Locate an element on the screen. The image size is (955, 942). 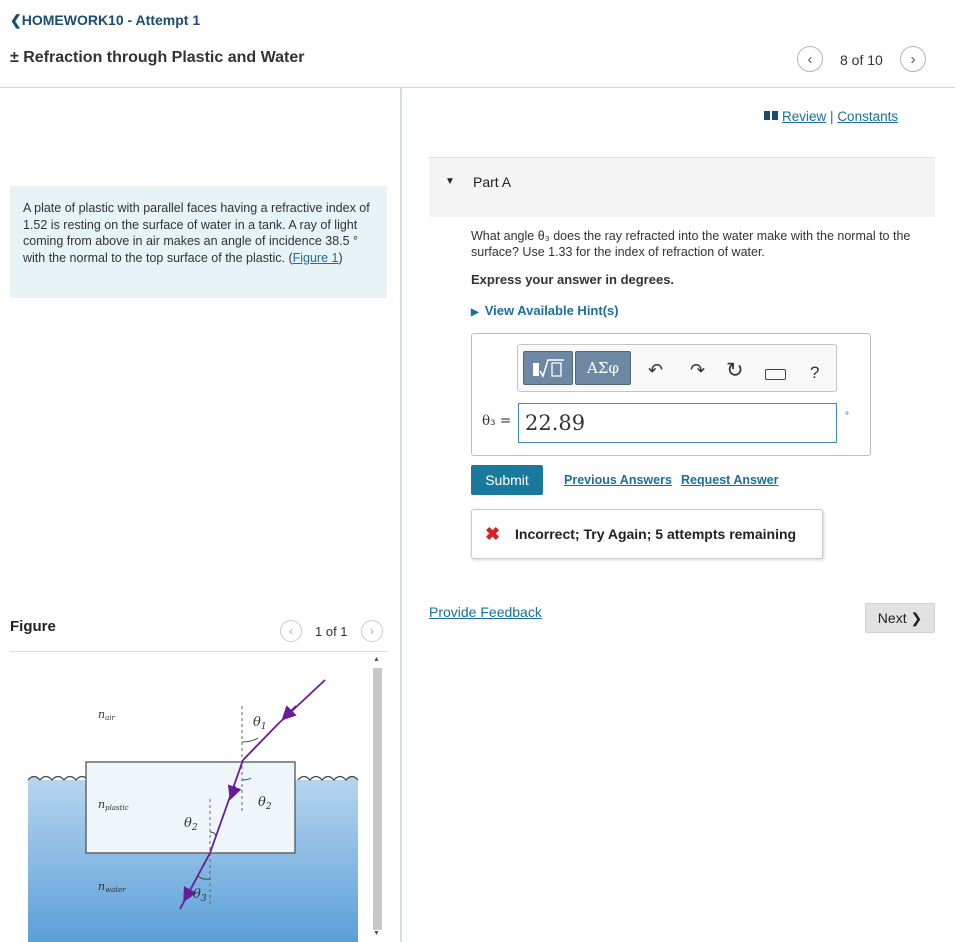
figure-counter: 1 of 1 is located at coordinates (331, 631).